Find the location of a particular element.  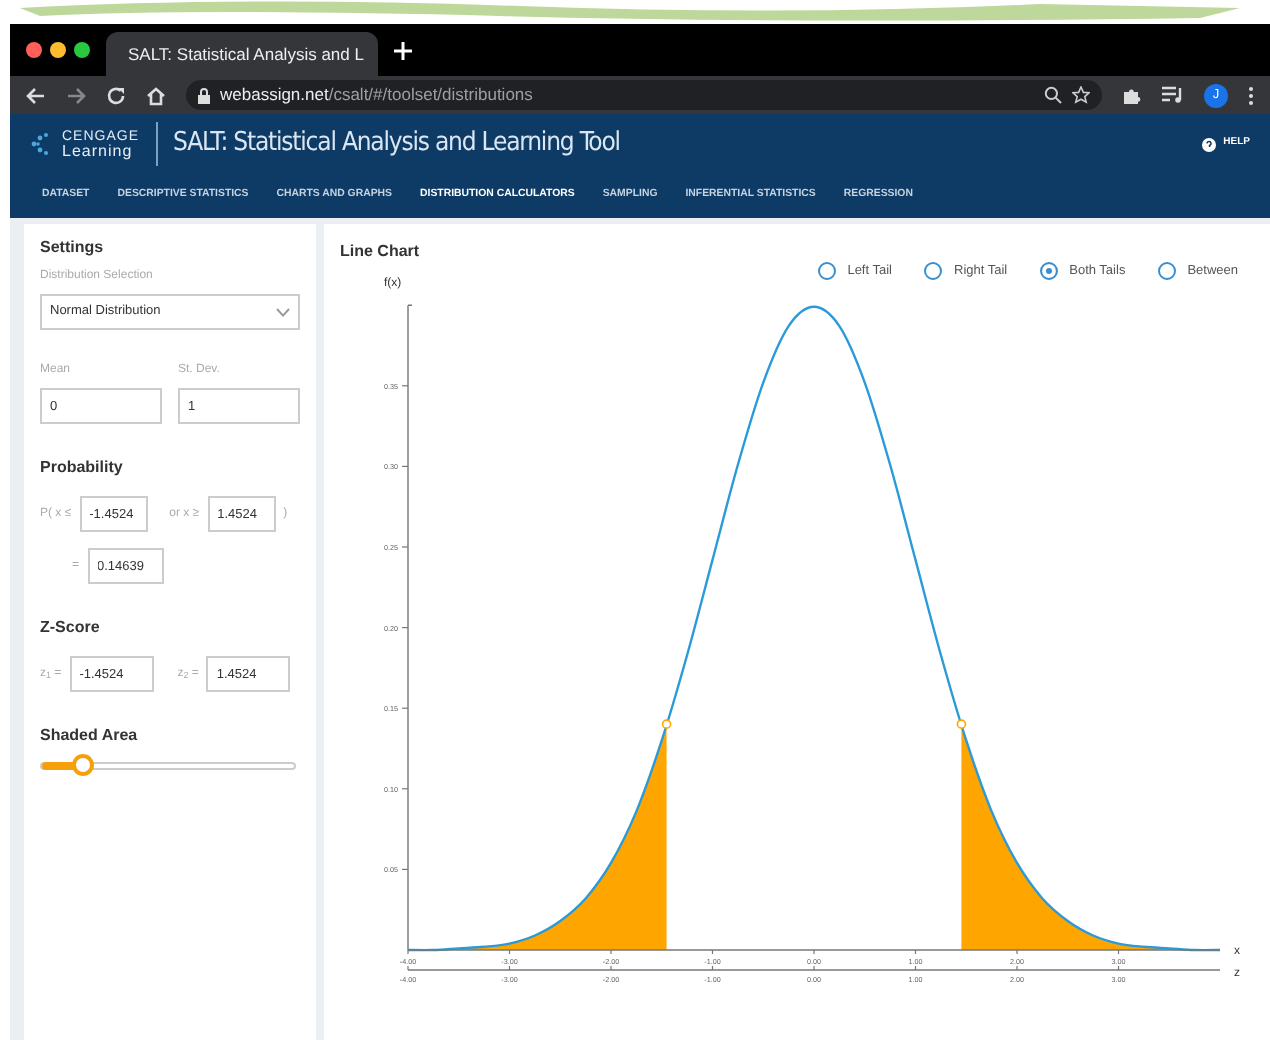

search-icon is located at coordinates (1053, 95).